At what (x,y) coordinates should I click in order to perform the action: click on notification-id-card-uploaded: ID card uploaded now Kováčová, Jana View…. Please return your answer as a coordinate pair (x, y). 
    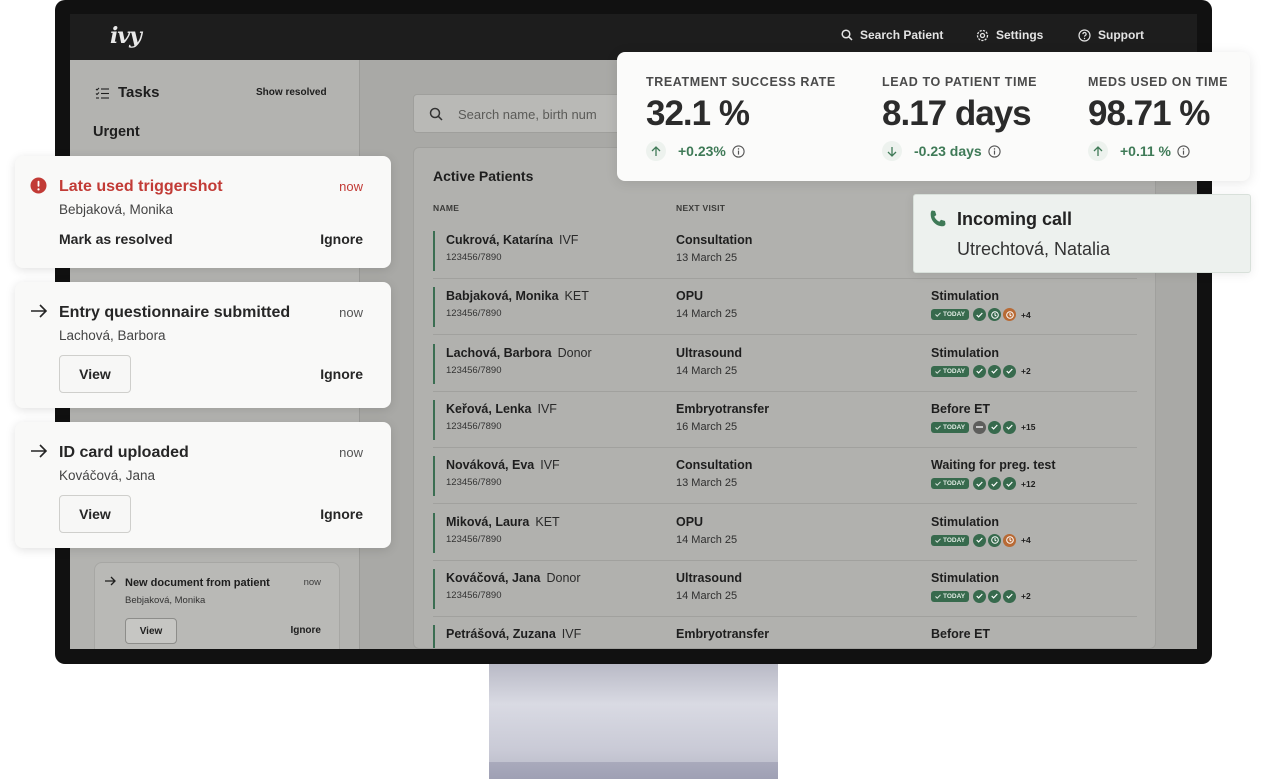
    Looking at the image, I should click on (203, 485).